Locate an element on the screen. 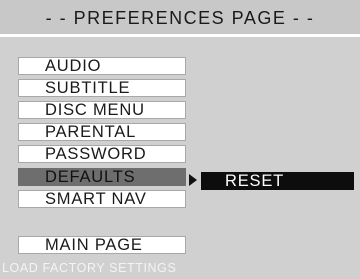 This screenshot has height=279, width=360. menu-item-password: PASSWORD is located at coordinates (102, 154).